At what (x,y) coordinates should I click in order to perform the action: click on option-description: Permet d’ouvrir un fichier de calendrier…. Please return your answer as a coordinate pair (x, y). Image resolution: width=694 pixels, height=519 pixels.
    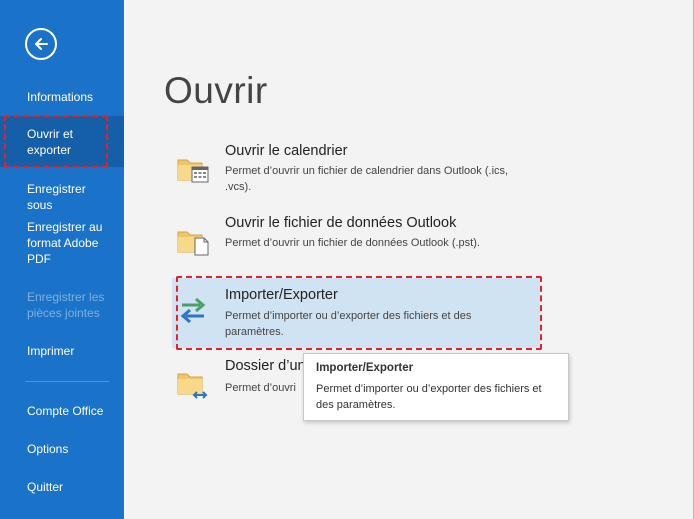
    Looking at the image, I should click on (367, 179).